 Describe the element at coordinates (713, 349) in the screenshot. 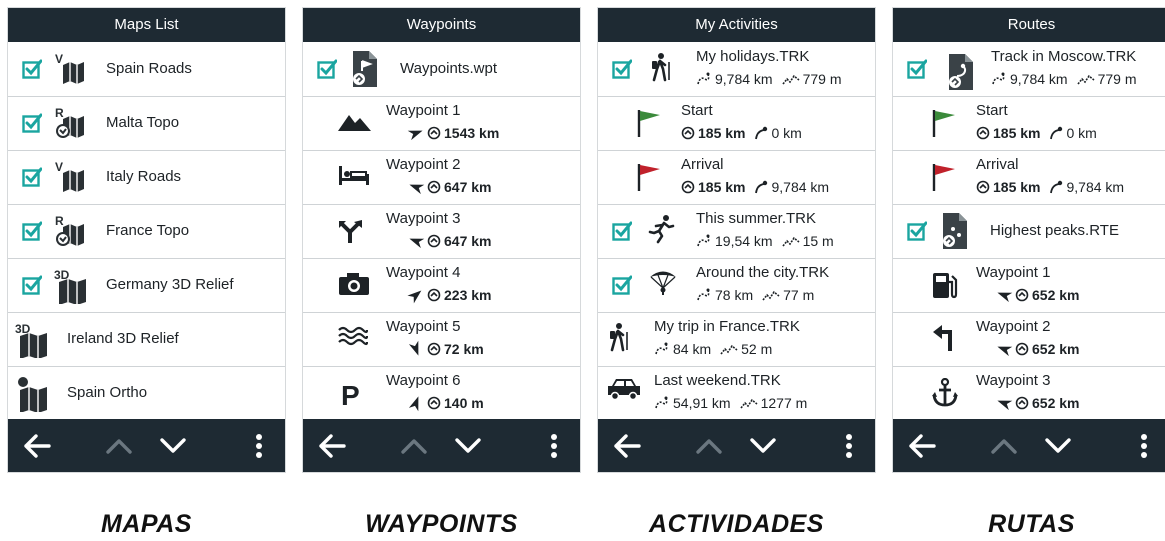

I see `track-stats: 84 km 52 m` at that location.